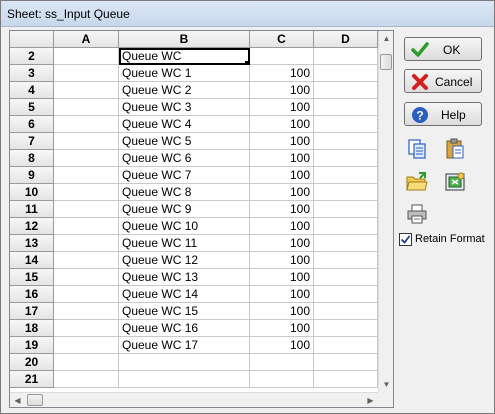 This screenshot has height=414, width=495. I want to click on cell-b: Queue WC 3, so click(184, 107).